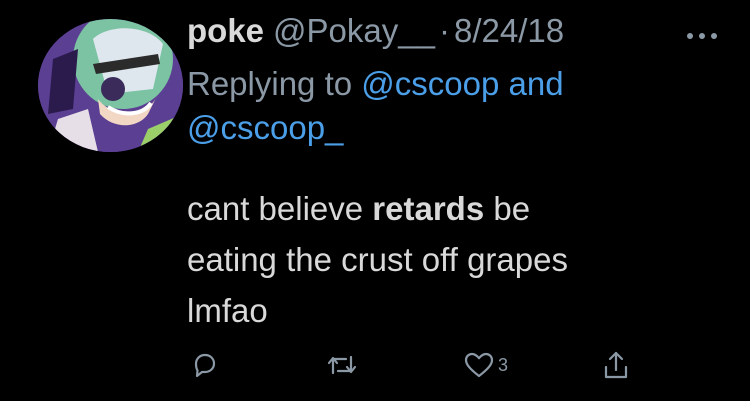  Describe the element at coordinates (225, 31) in the screenshot. I see `display-name: poke` at that location.